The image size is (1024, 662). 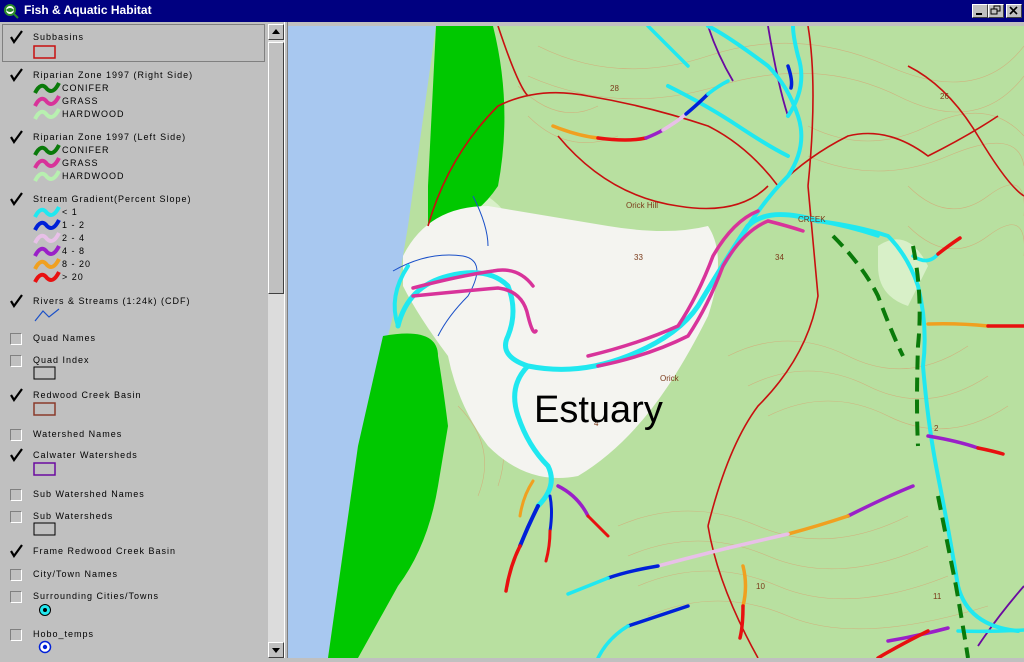 What do you see at coordinates (944, 96) in the screenshot?
I see `section-label: 26` at bounding box center [944, 96].